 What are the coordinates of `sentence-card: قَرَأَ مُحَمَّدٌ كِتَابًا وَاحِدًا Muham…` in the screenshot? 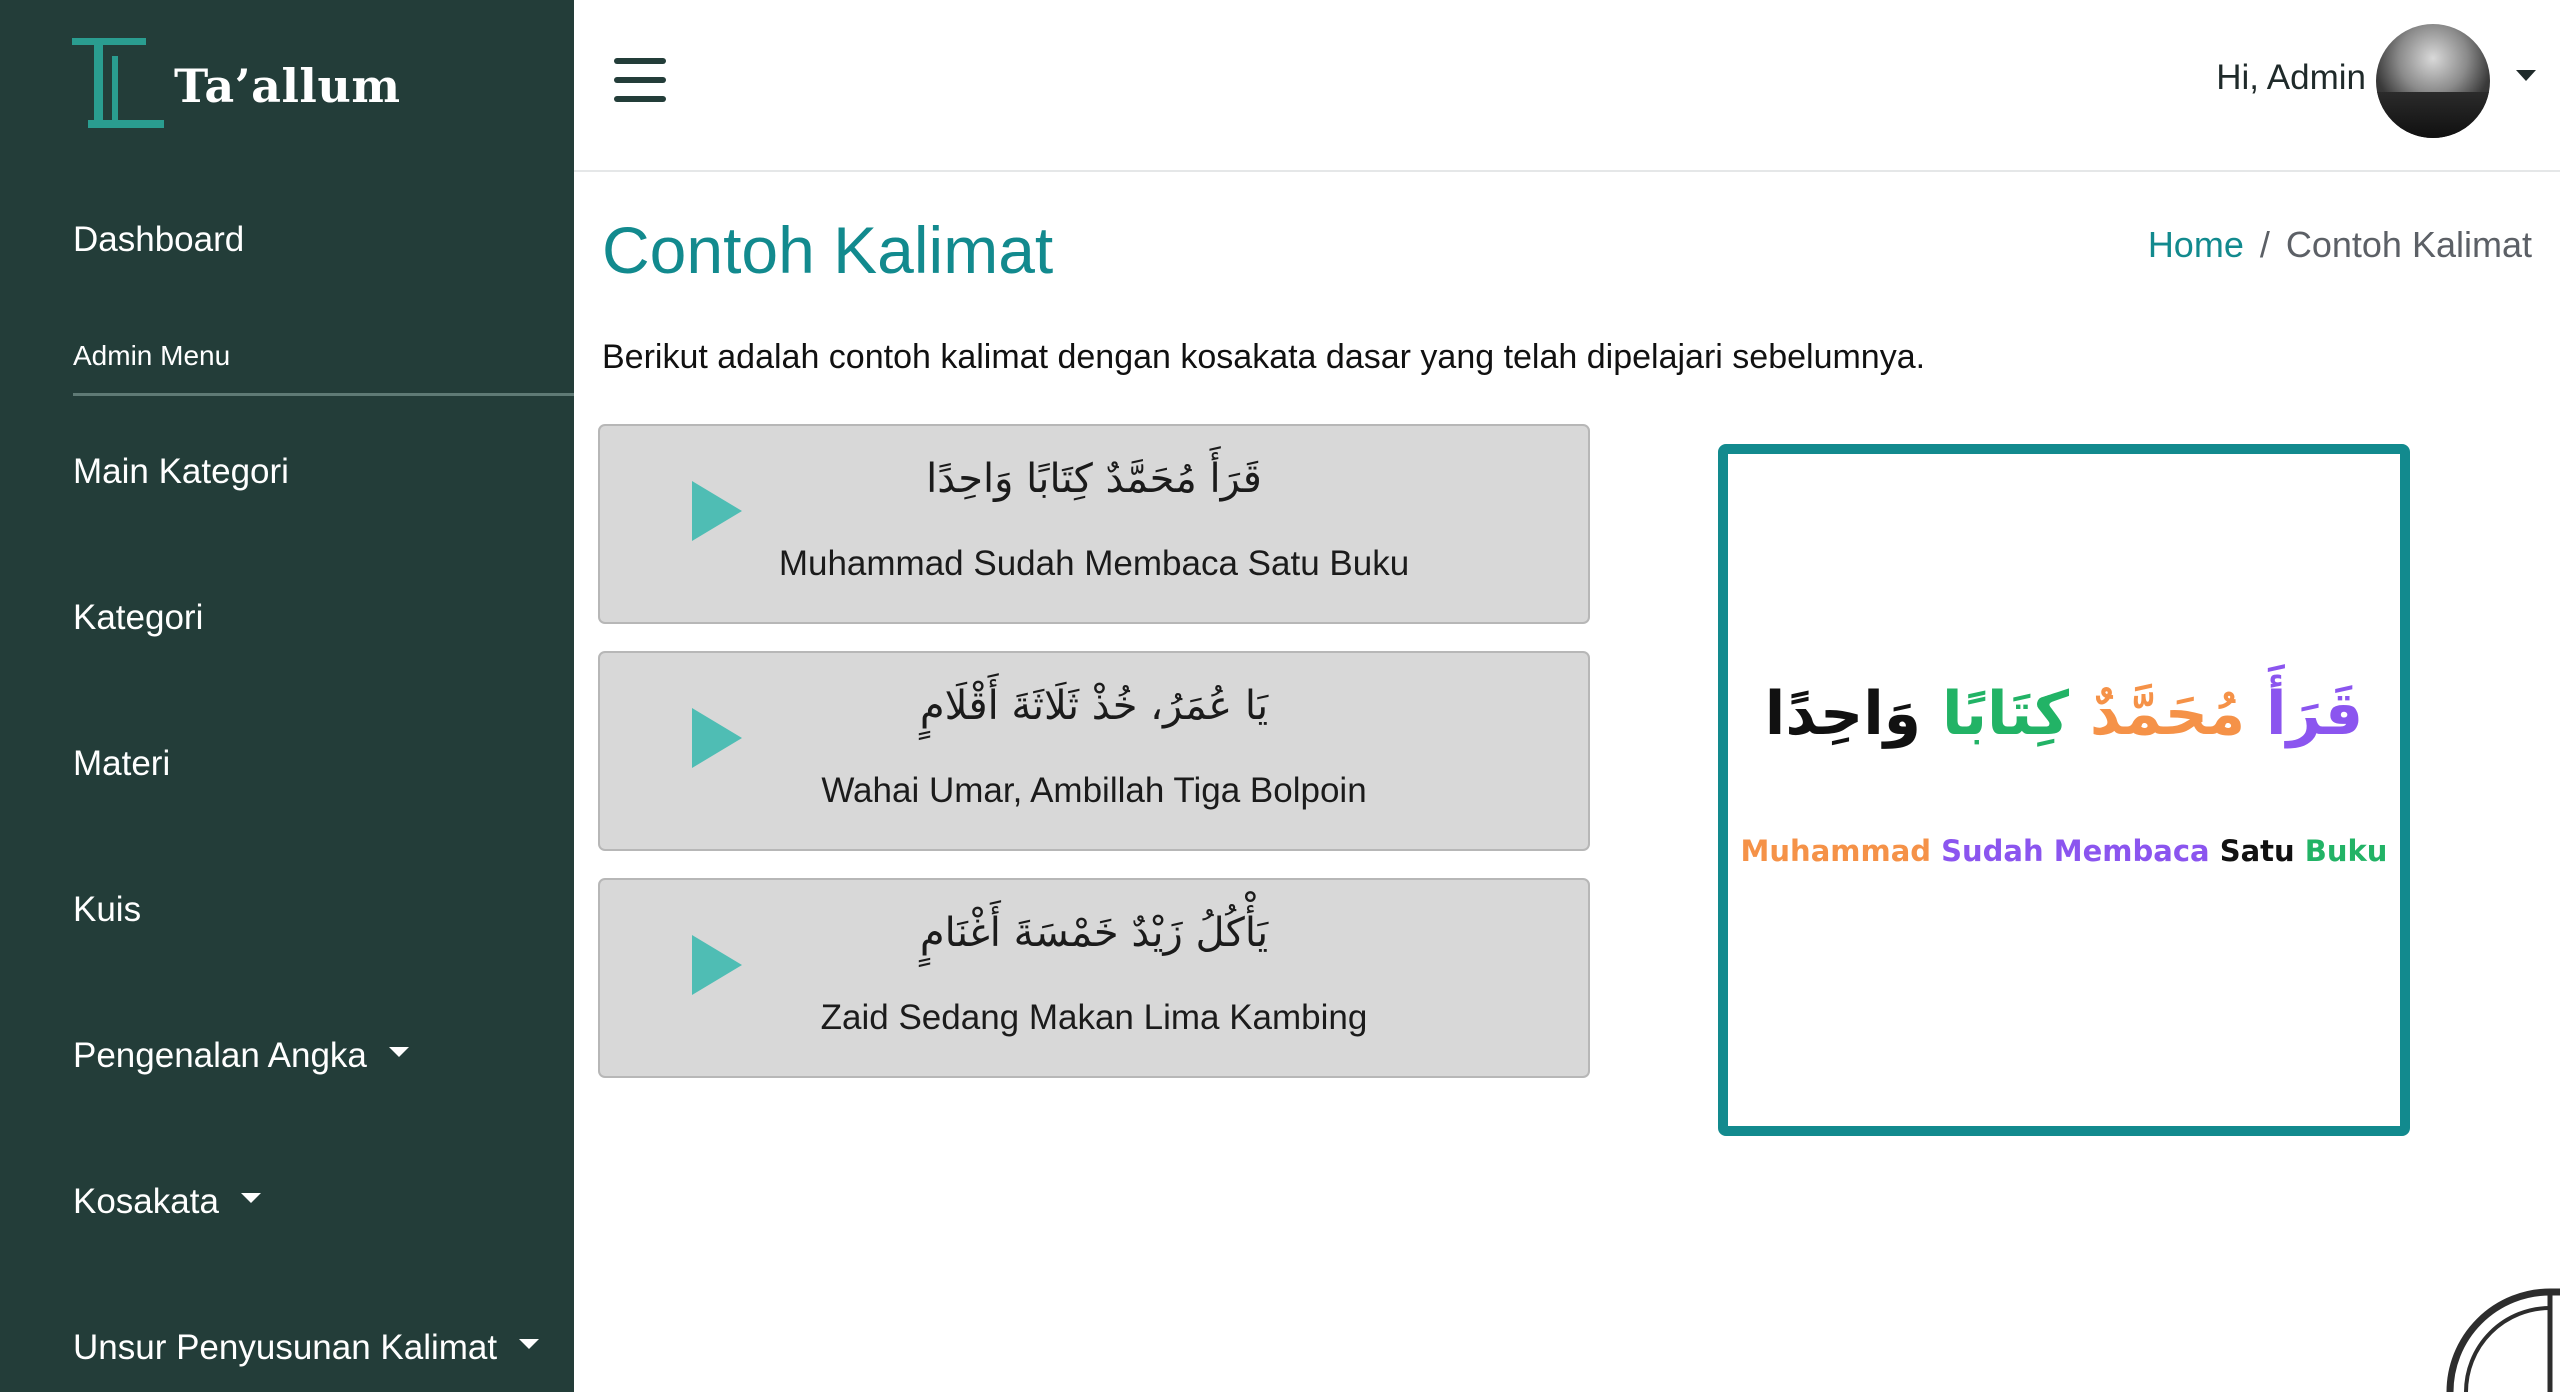 It's located at (1094, 524).